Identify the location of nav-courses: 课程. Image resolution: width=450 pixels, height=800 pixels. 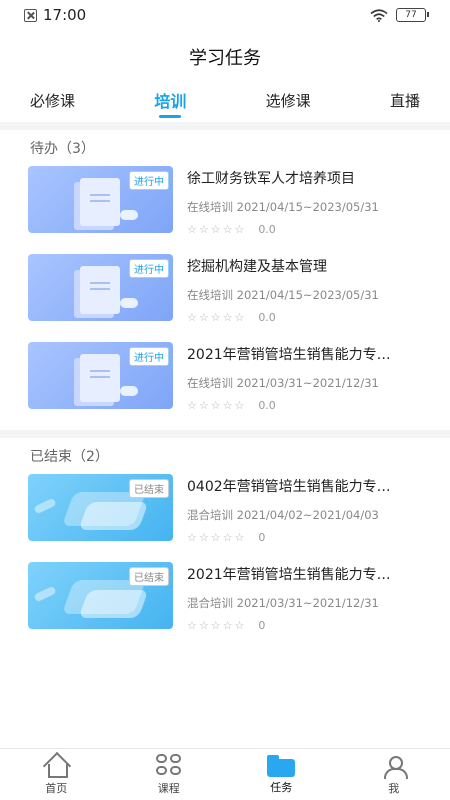
(169, 774).